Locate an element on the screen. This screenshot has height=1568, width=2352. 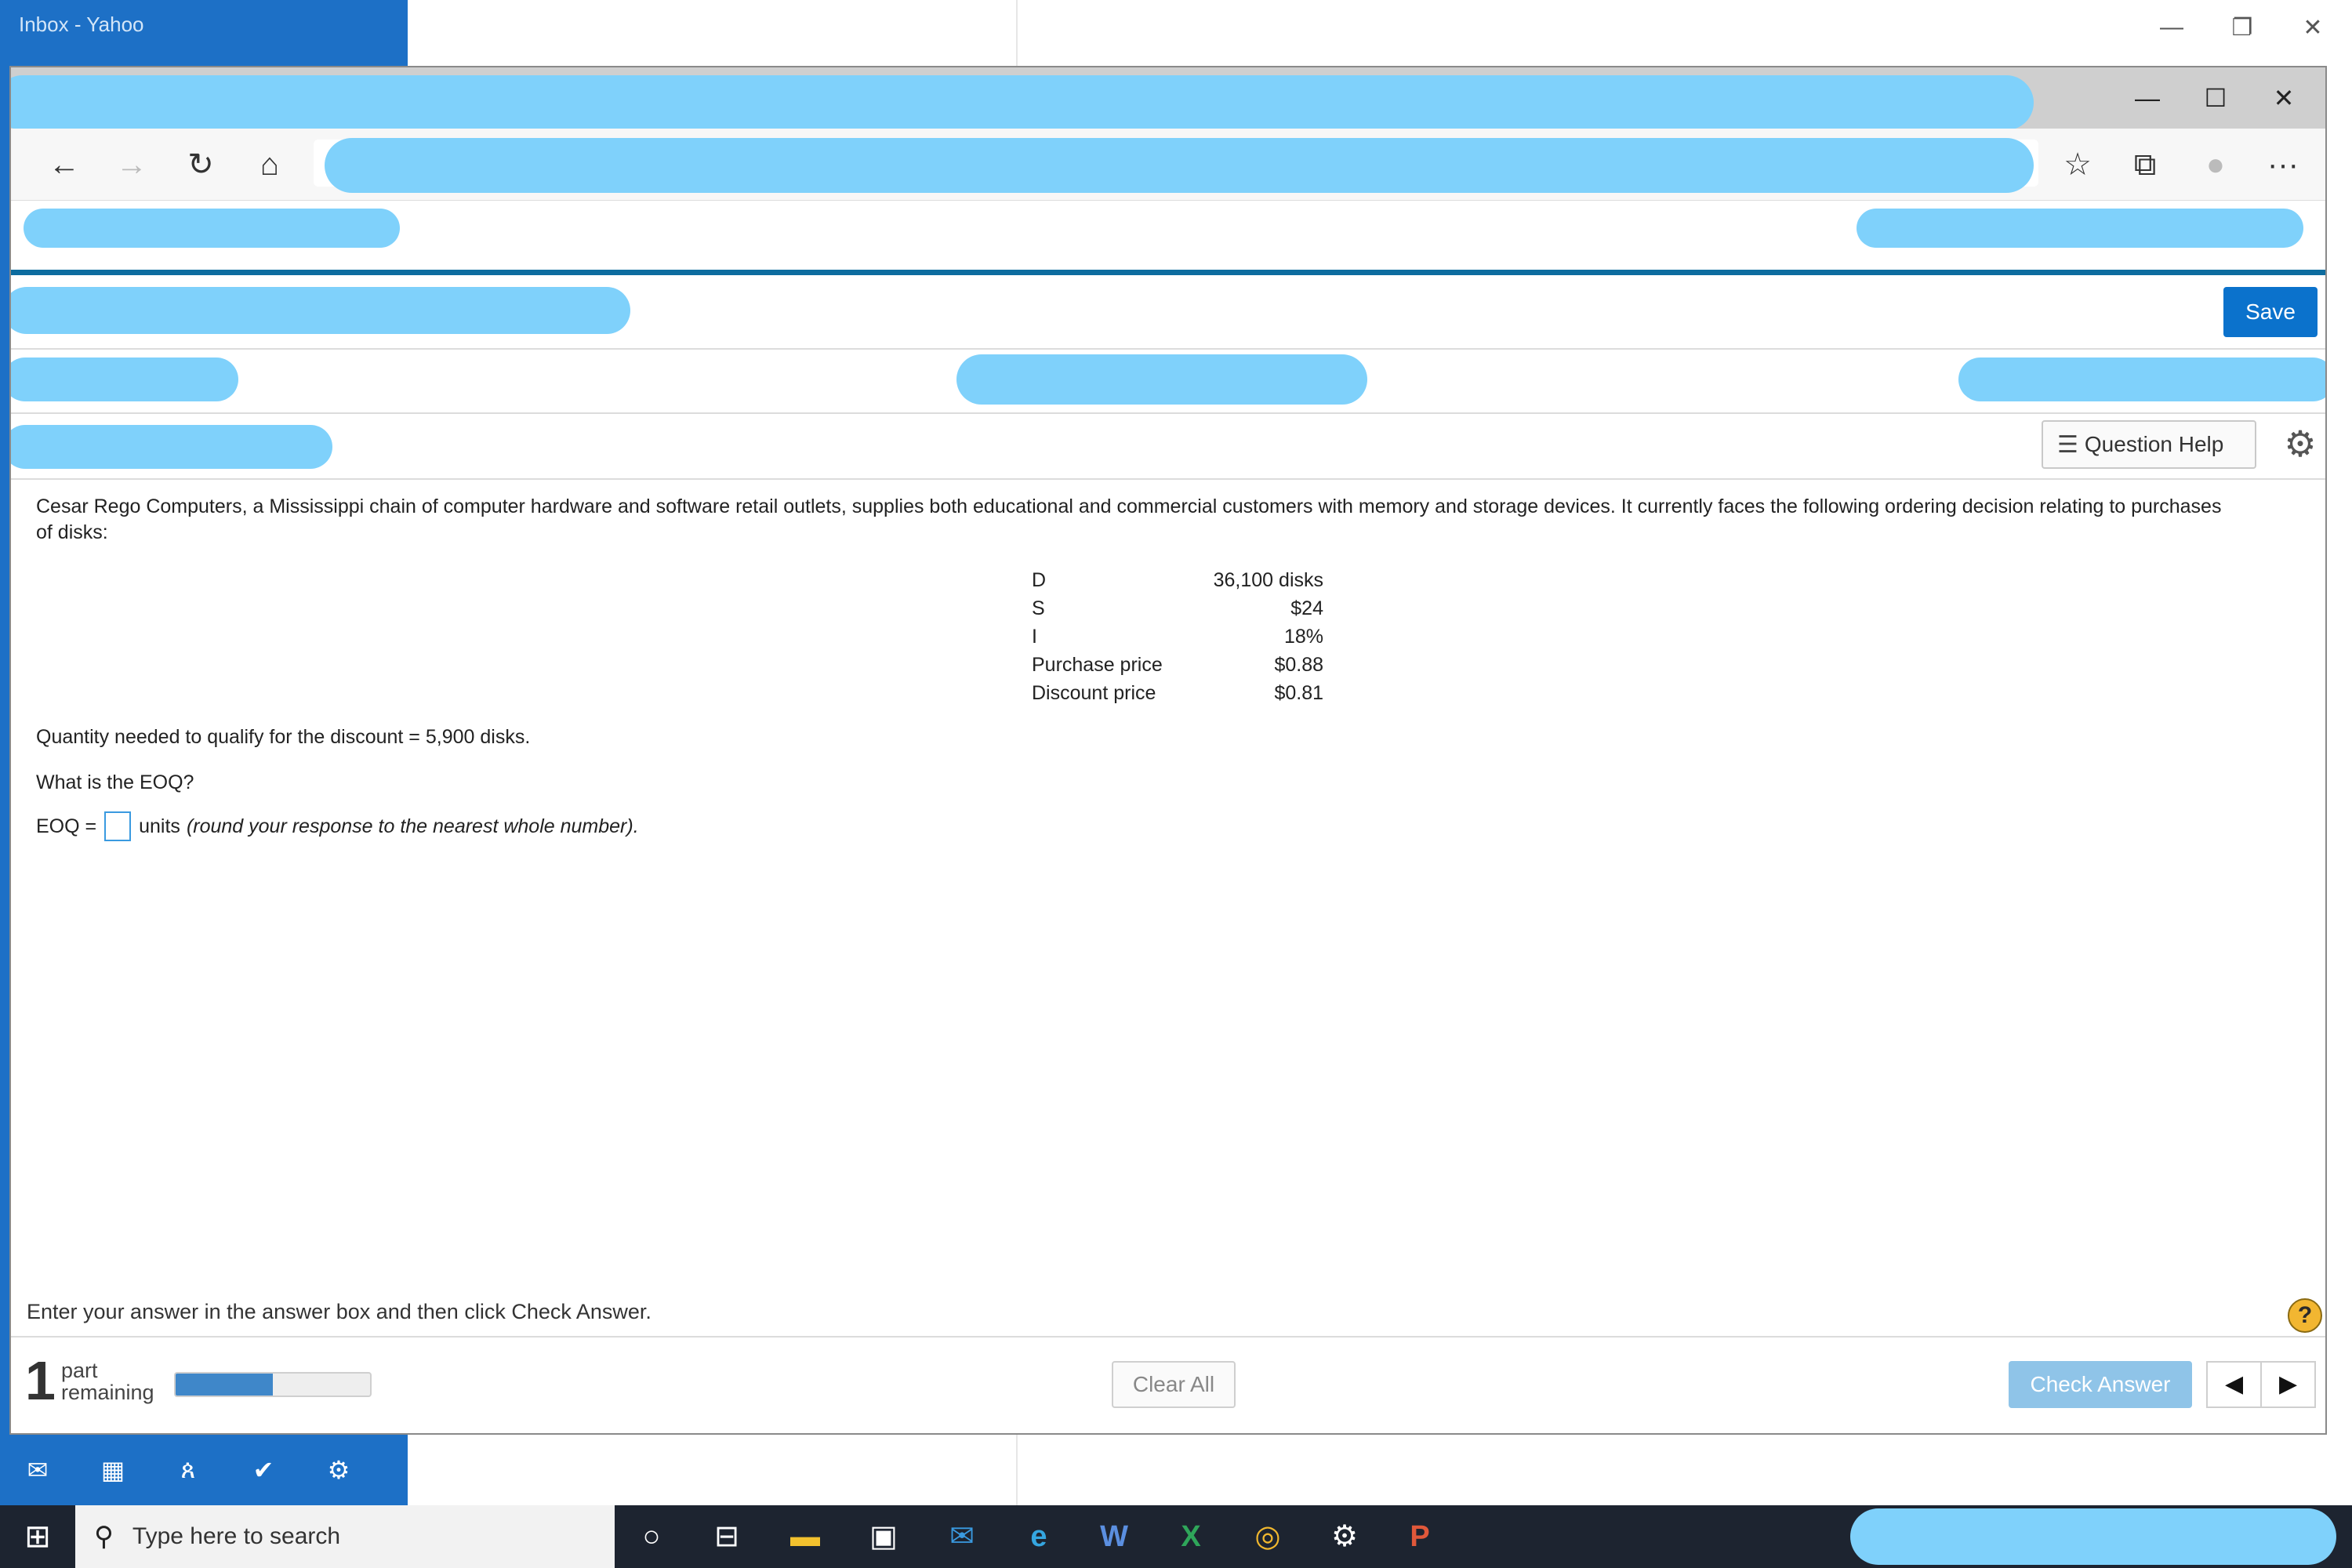
browser-window-controls: — ☐ ✕ is located at coordinates (2216, 98).